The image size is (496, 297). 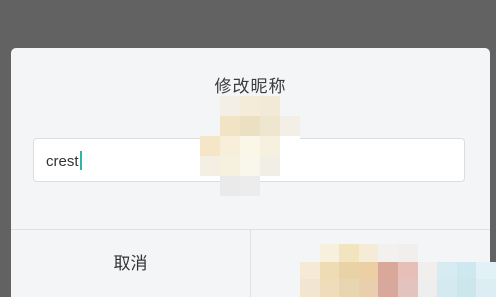 What do you see at coordinates (250, 87) in the screenshot?
I see `dialog-title: 修改昵称` at bounding box center [250, 87].